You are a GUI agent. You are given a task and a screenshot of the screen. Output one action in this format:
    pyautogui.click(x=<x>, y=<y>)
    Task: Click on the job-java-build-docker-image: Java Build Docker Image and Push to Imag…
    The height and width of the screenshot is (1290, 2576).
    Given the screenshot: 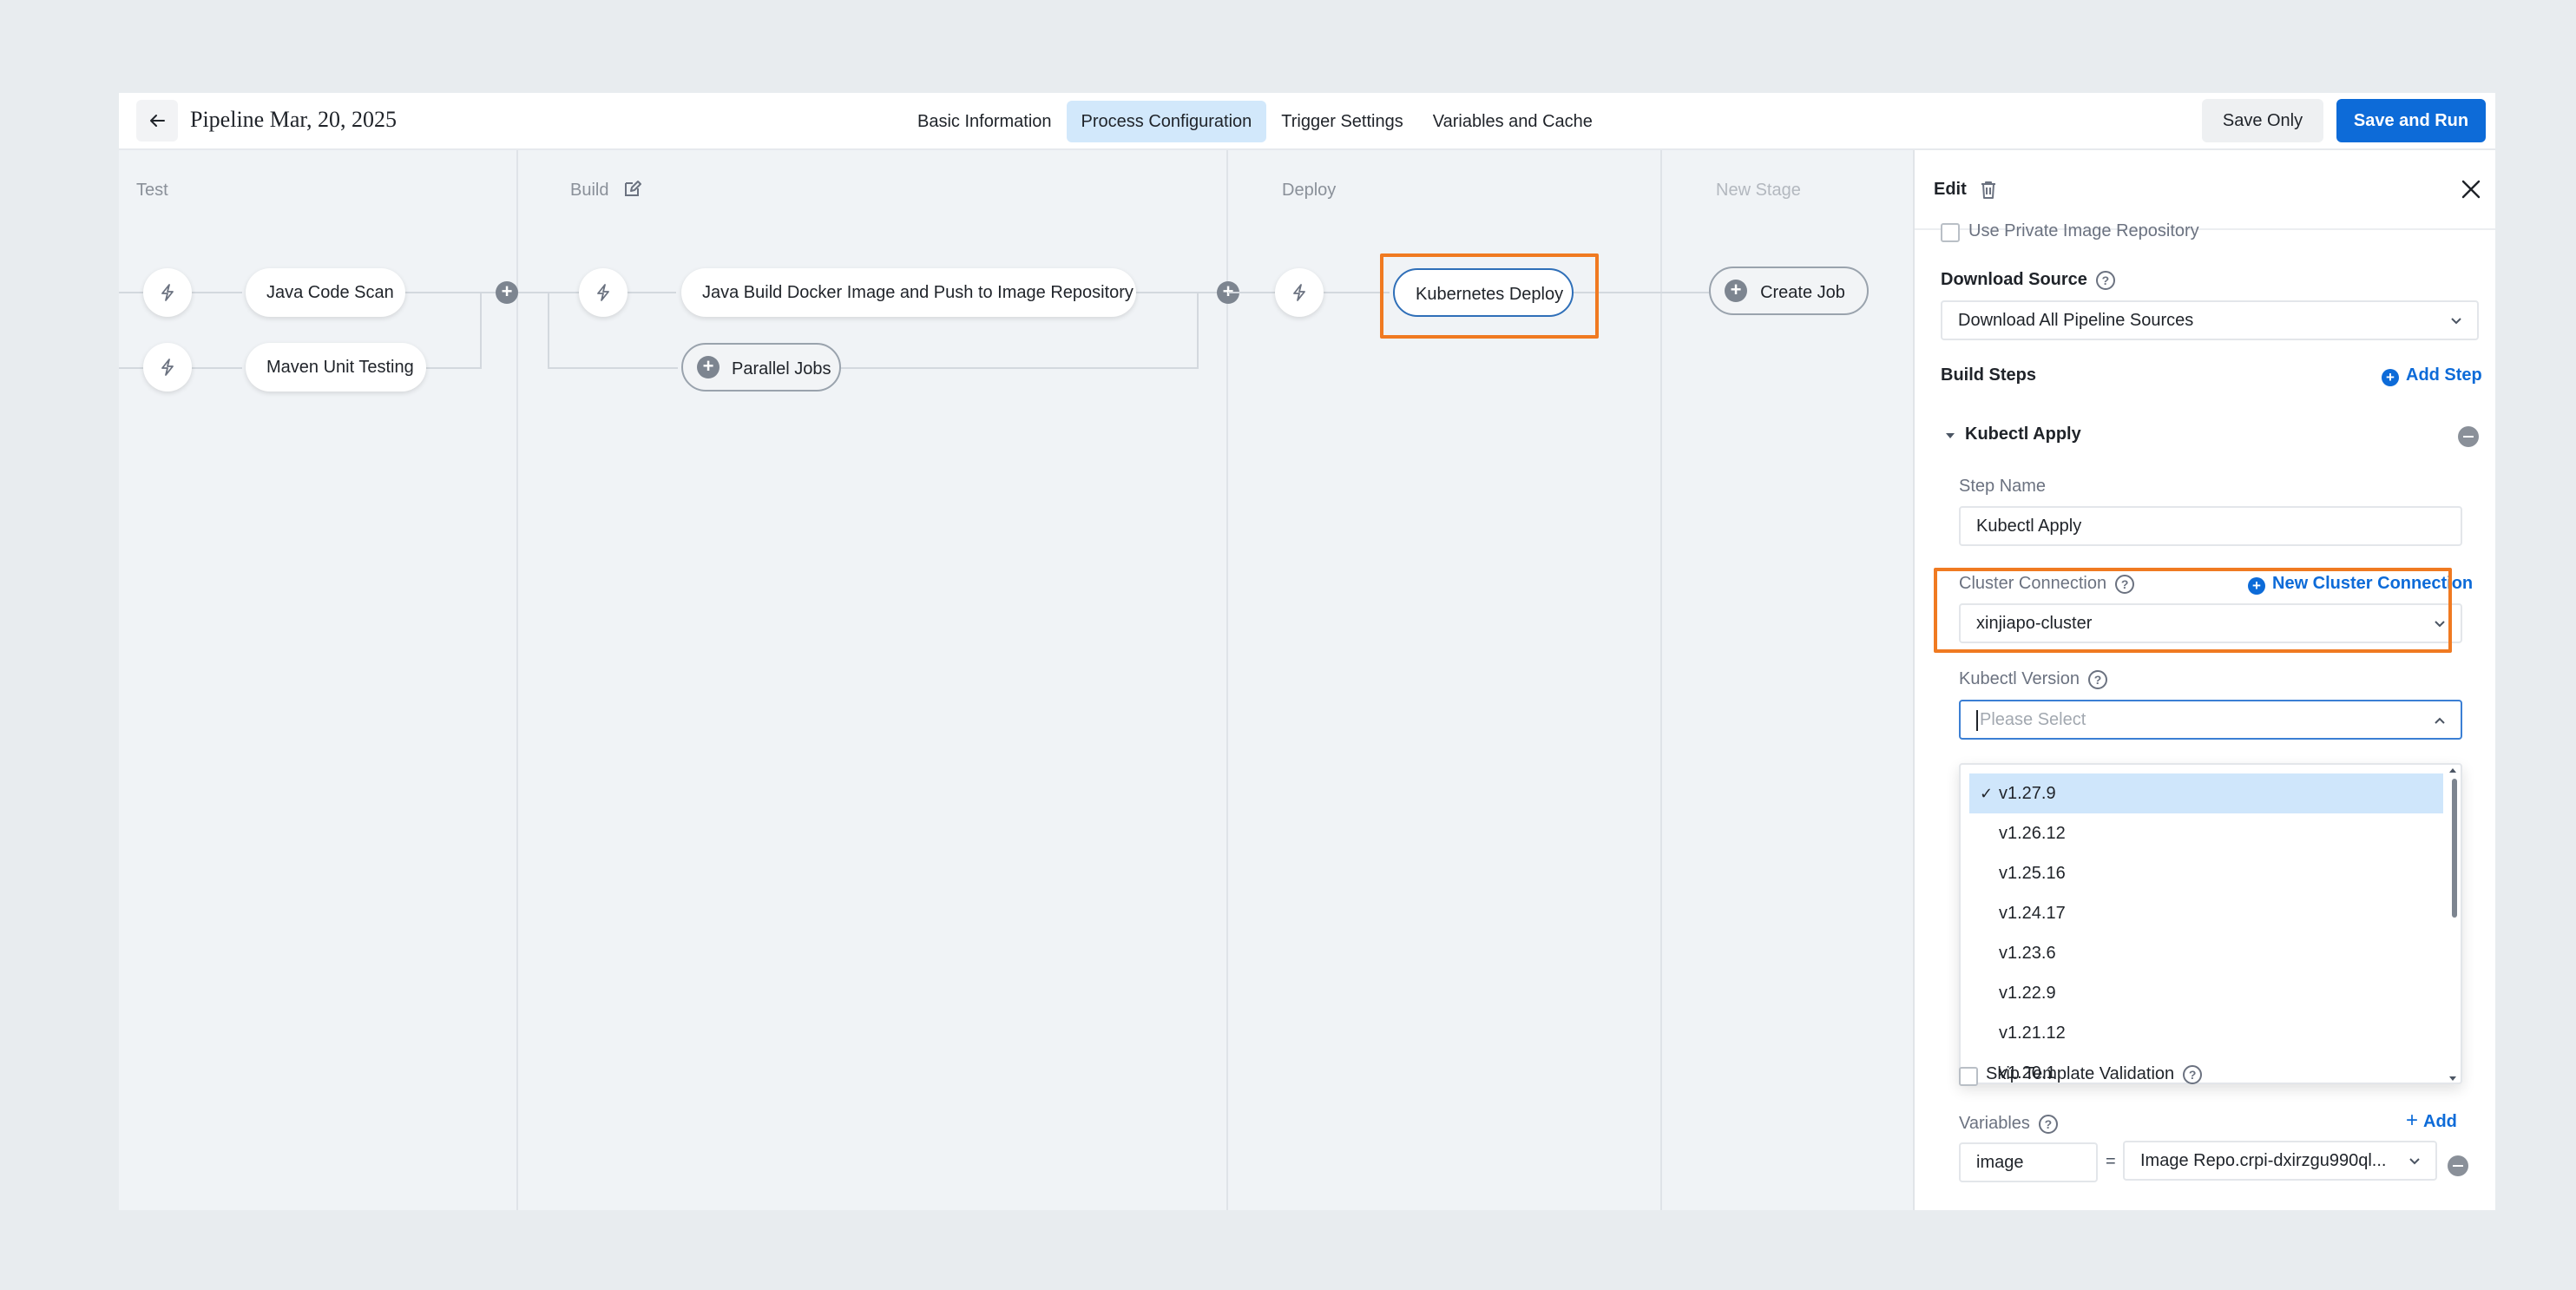 What is the action you would take?
    pyautogui.click(x=908, y=292)
    